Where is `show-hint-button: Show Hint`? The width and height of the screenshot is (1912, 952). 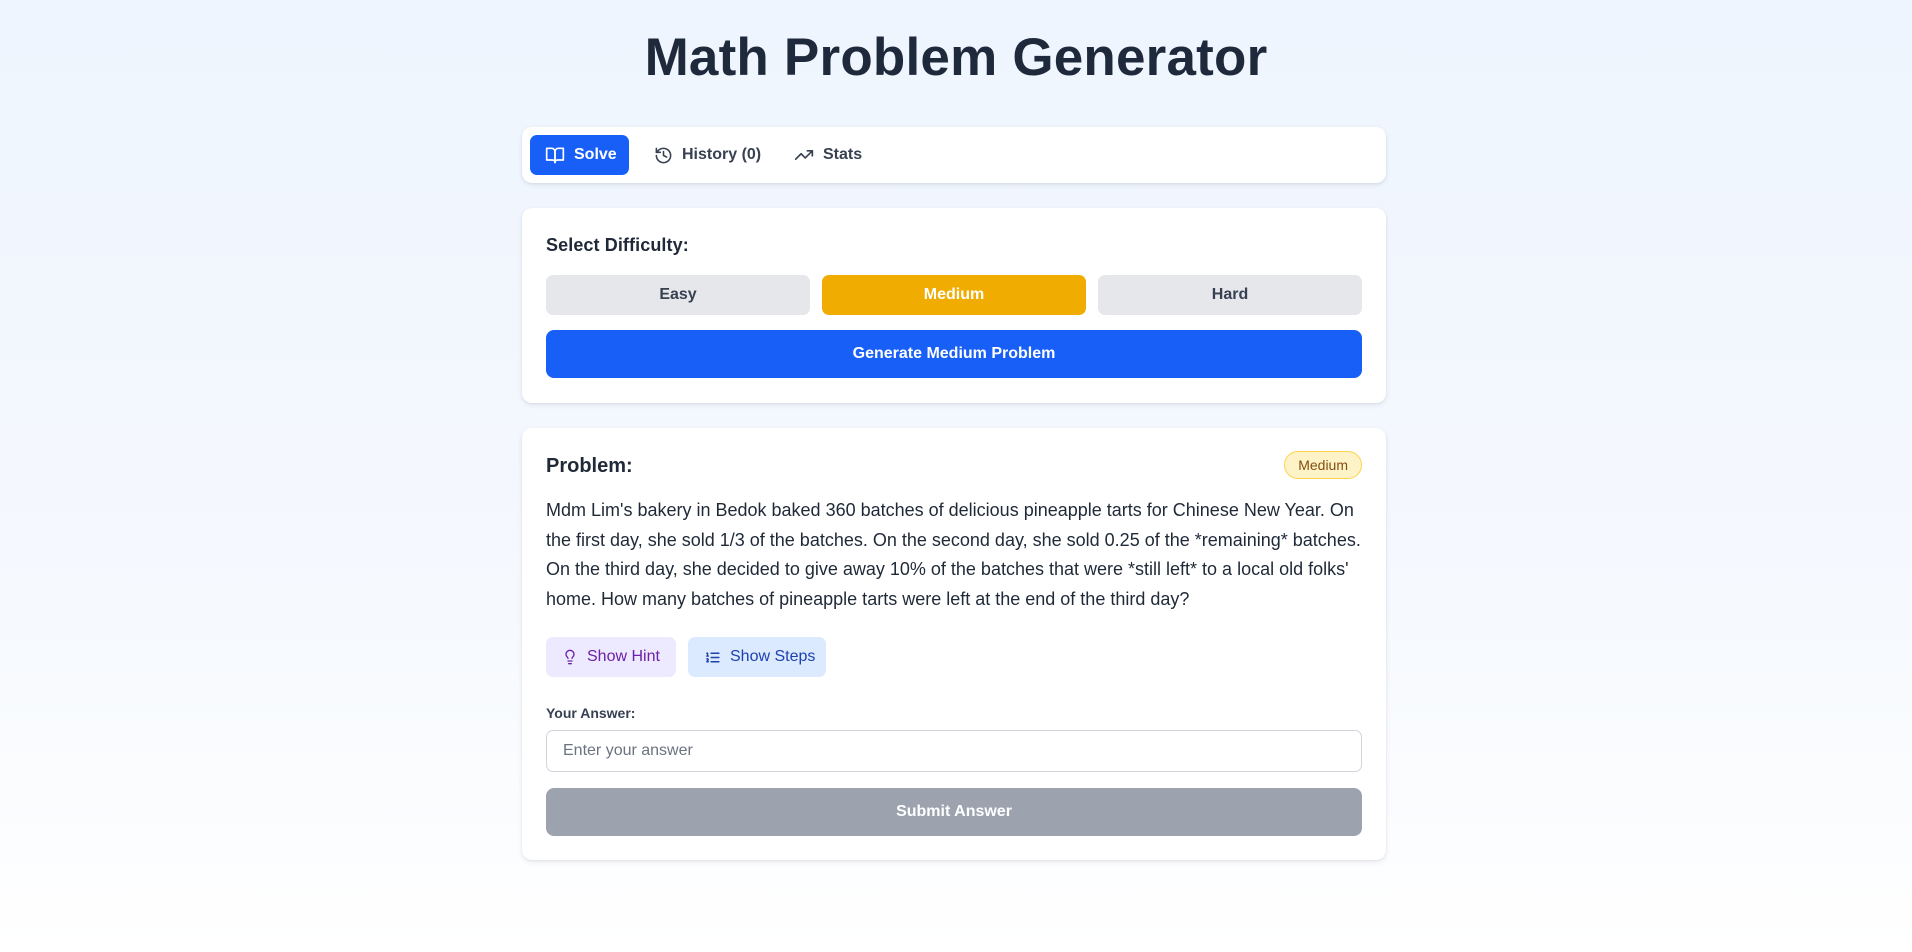 show-hint-button: Show Hint is located at coordinates (611, 657).